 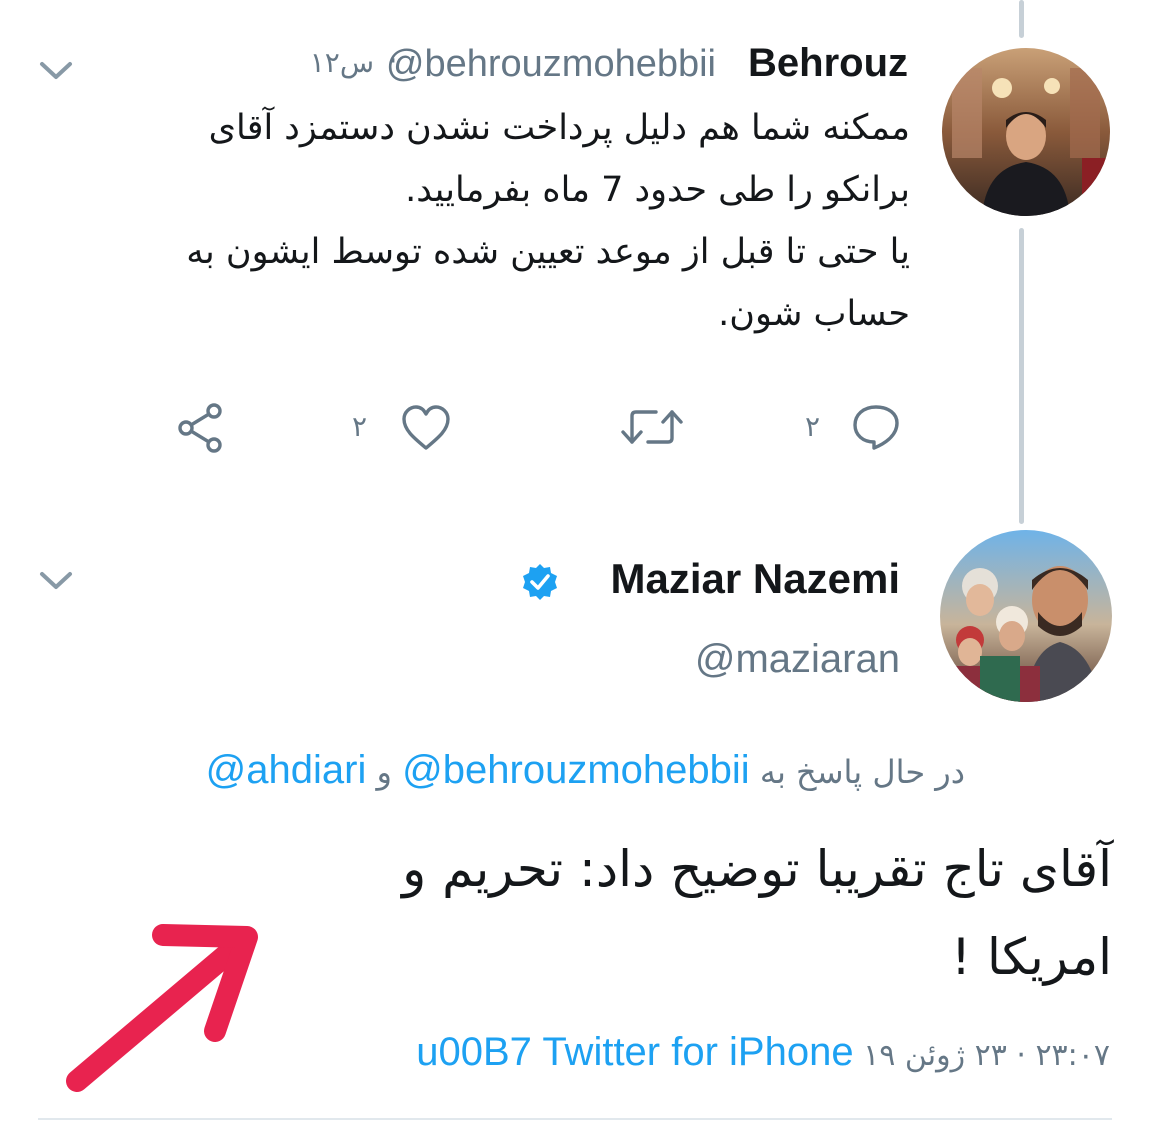 What do you see at coordinates (698, 1052) in the screenshot?
I see `tweet2-source: Twitter for iPhone` at bounding box center [698, 1052].